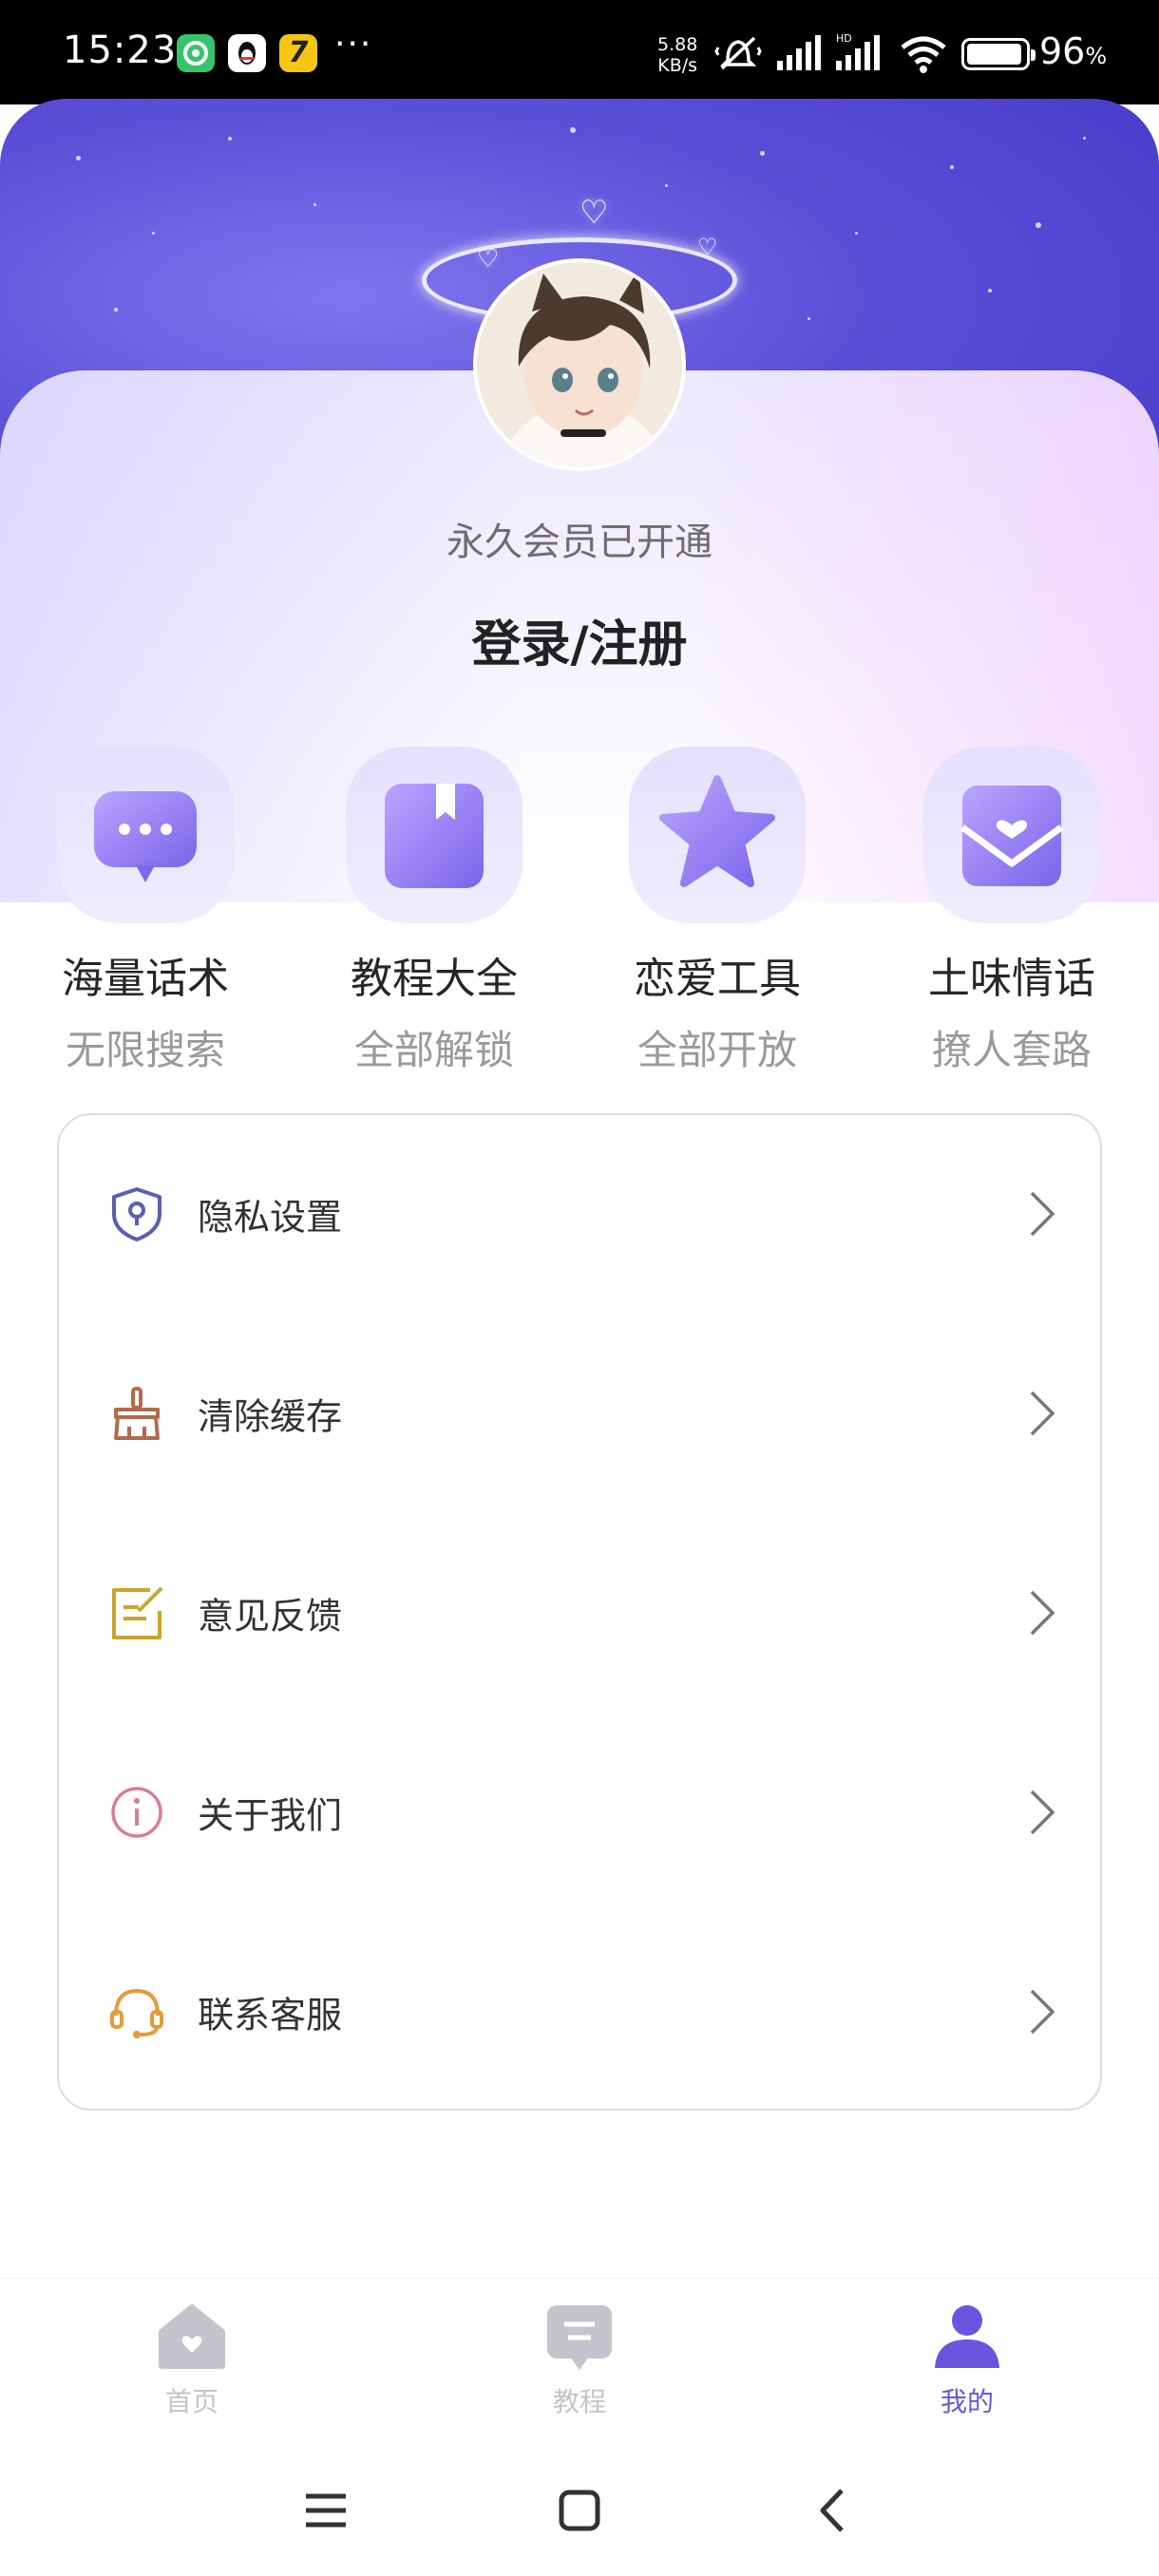 Image resolution: width=1159 pixels, height=2576 pixels. I want to click on net-speed-value: 5.88, so click(677, 44).